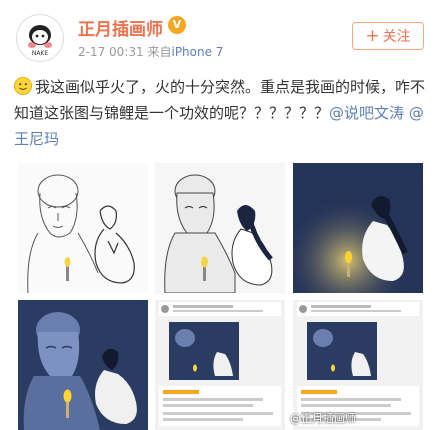 The height and width of the screenshot is (430, 440). I want to click on buddha-night-image, so click(83, 365).